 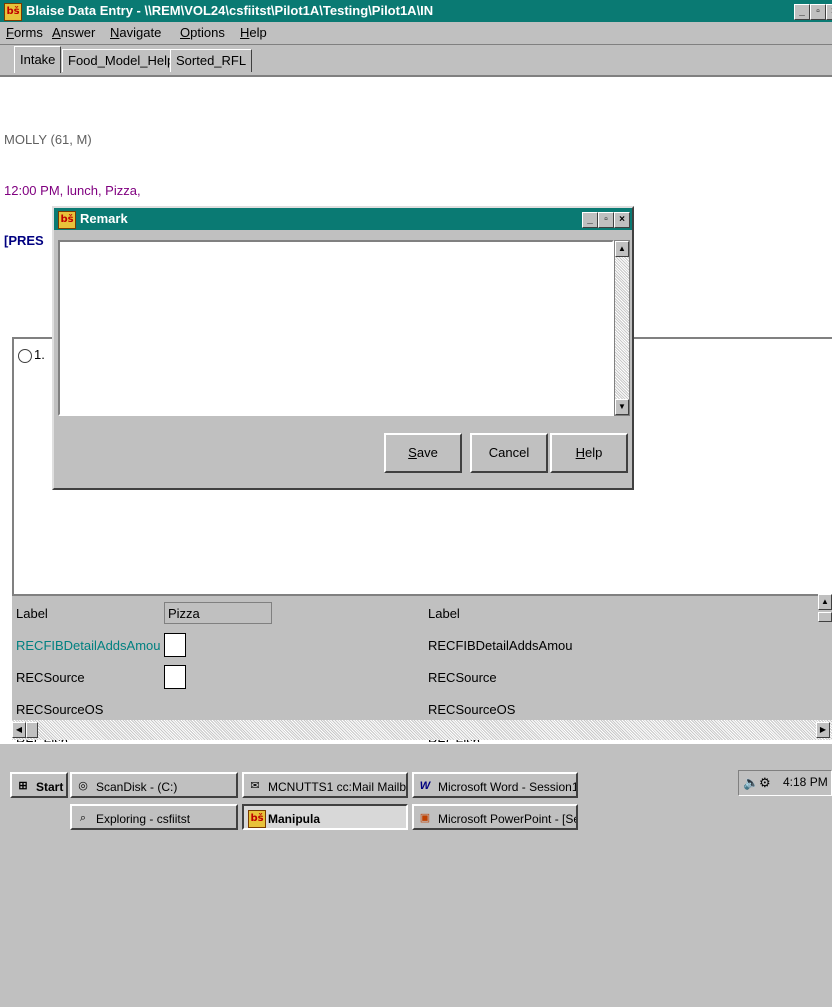 I want to click on grid-label-right: Label, so click(x=444, y=613).